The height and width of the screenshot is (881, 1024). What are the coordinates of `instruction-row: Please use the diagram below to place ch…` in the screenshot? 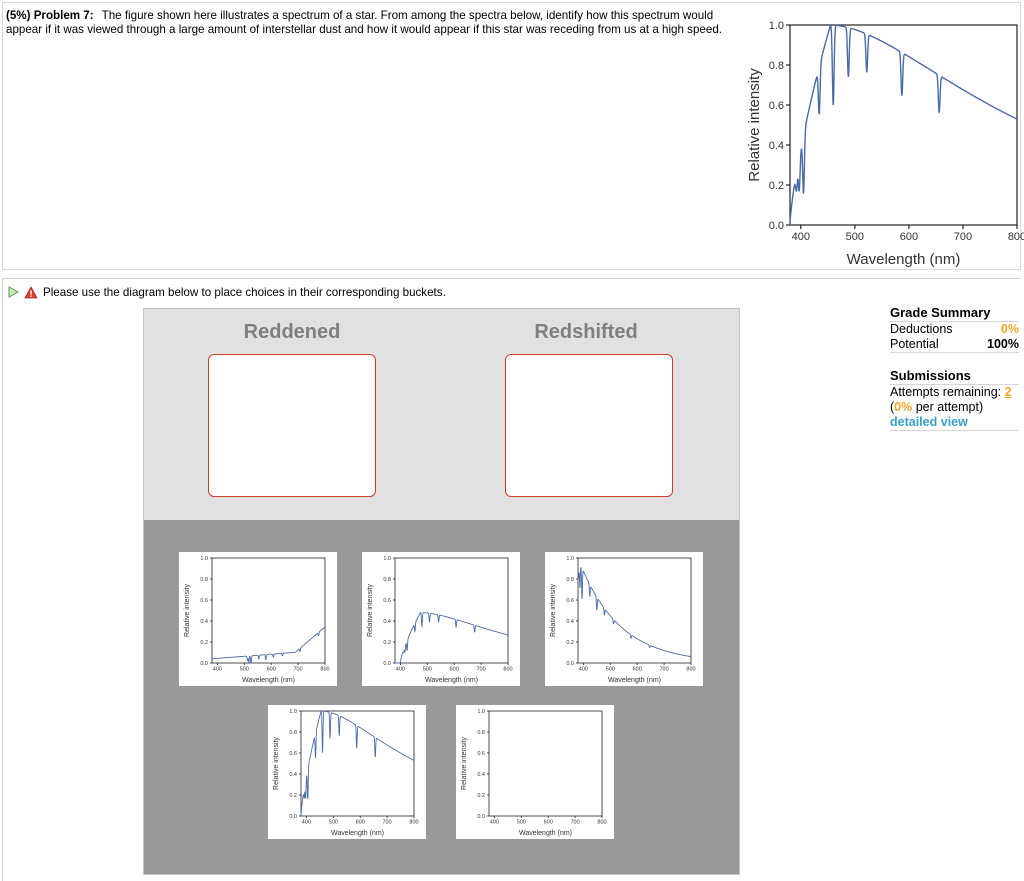 It's located at (227, 292).